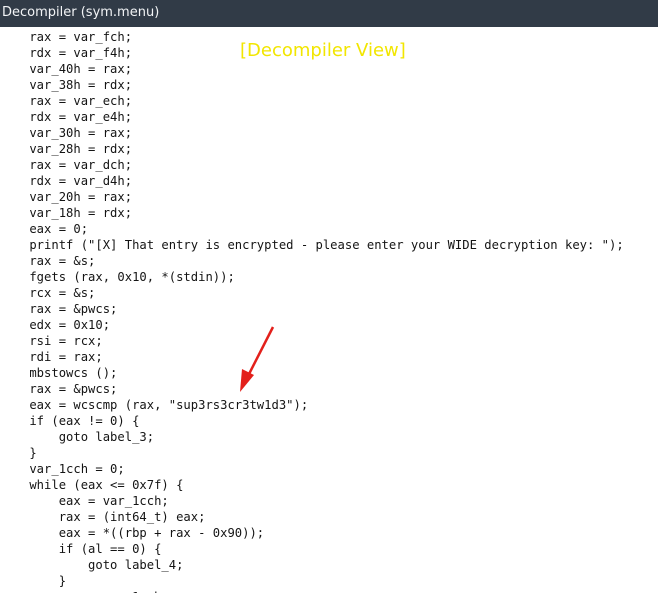 This screenshot has width=658, height=593. Describe the element at coordinates (62, 469) in the screenshot. I see `code-line: var_1cch = 0;` at that location.